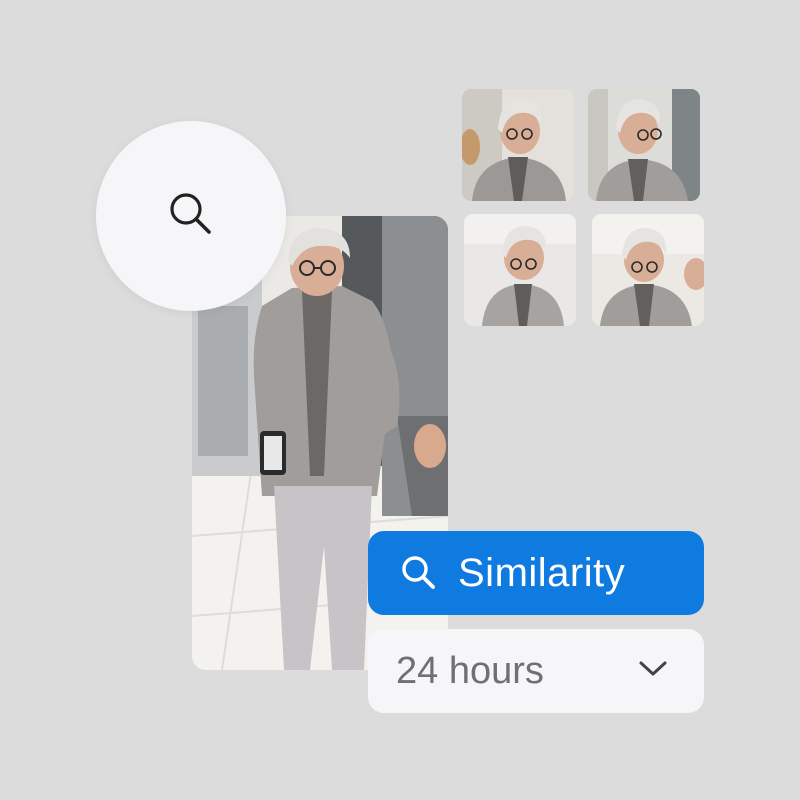 This screenshot has width=800, height=800. I want to click on similarity-label: Similarity, so click(542, 572).